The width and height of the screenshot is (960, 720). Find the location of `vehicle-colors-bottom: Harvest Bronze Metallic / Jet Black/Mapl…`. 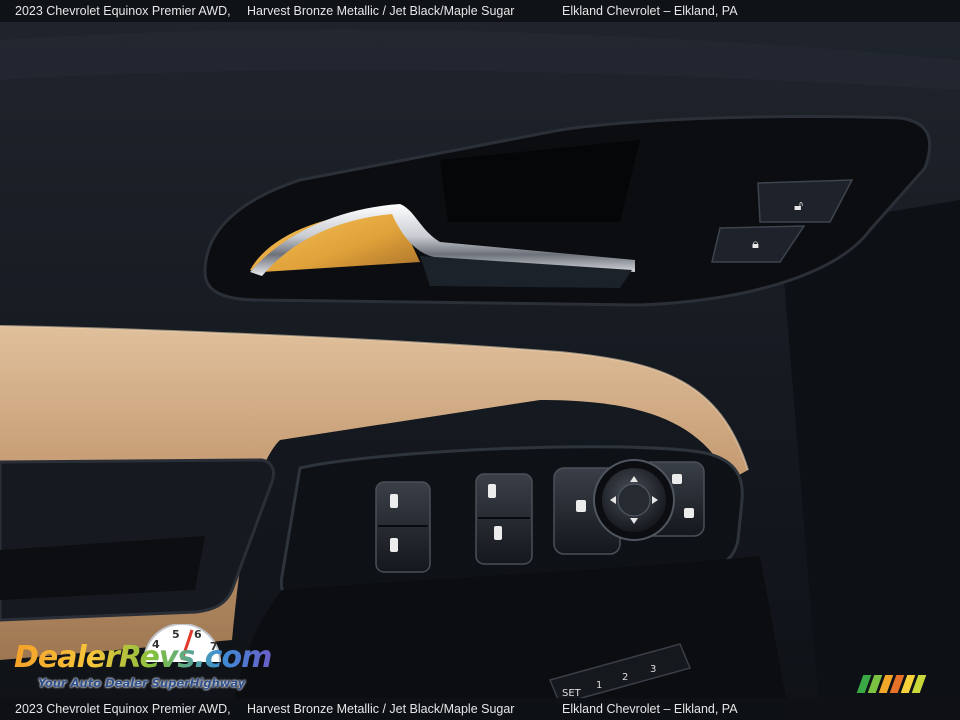

vehicle-colors-bottom: Harvest Bronze Metallic / Jet Black/Mapl… is located at coordinates (381, 709).